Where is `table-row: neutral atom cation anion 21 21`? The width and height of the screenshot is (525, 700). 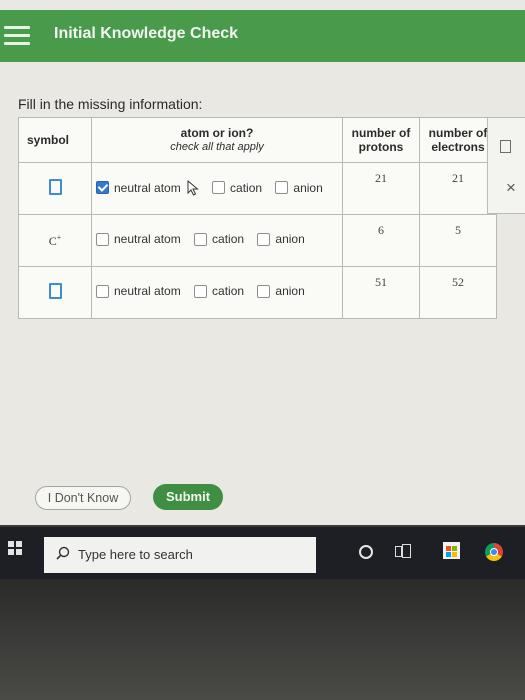 table-row: neutral atom cation anion 21 21 is located at coordinates (257, 188).